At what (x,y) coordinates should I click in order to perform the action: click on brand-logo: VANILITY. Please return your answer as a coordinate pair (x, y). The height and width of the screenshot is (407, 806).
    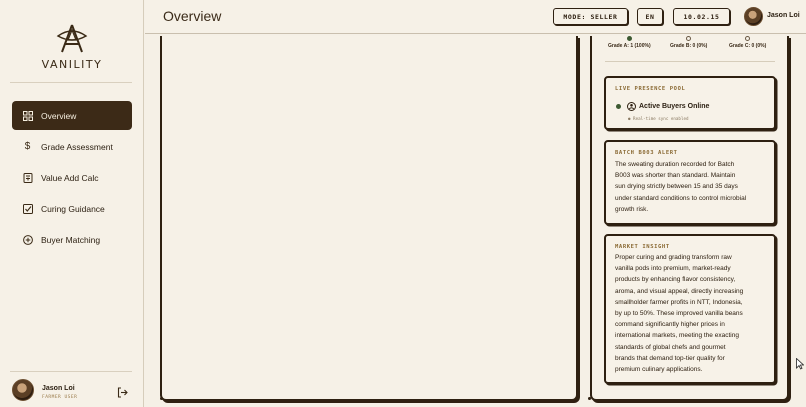
    Looking at the image, I should click on (72, 46).